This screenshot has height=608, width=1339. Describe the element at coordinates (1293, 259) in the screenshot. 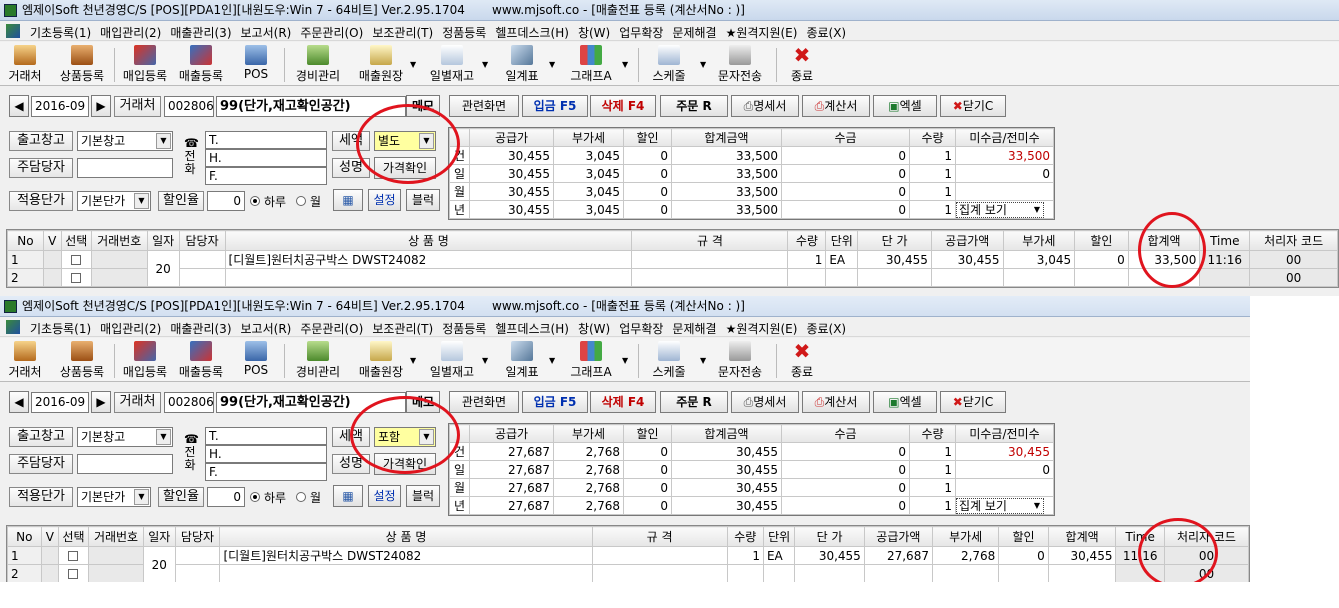

I see `handler-code-cell: 00` at that location.